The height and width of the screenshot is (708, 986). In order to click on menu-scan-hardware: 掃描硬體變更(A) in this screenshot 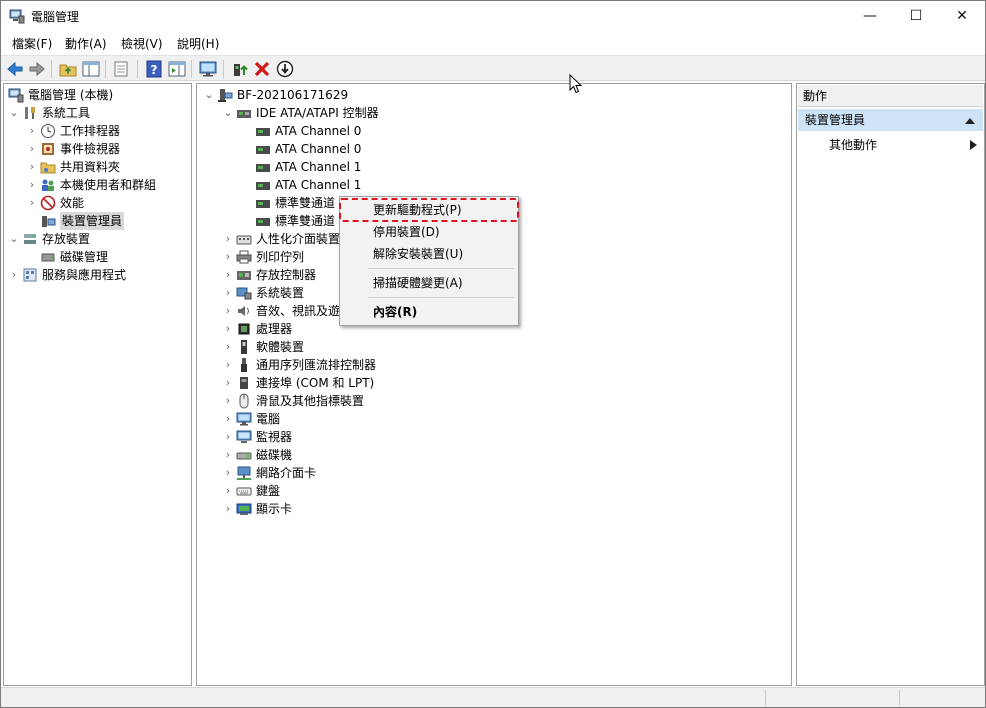, I will do `click(429, 283)`.